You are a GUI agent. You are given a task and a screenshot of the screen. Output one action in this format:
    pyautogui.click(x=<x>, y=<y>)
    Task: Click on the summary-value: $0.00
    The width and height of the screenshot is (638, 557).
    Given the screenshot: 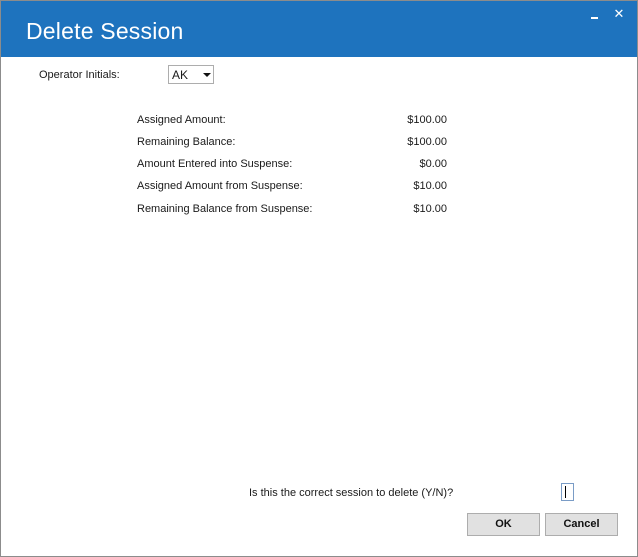 What is the action you would take?
    pyautogui.click(x=433, y=164)
    